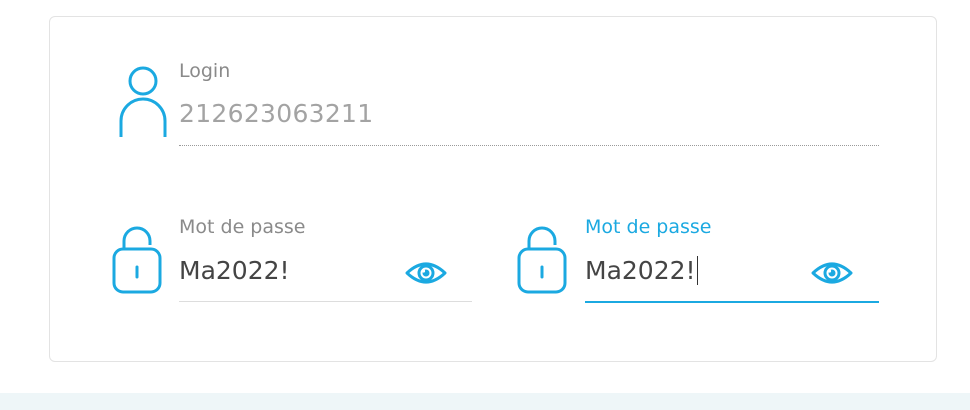 Image resolution: width=970 pixels, height=410 pixels. I want to click on text-caret, so click(697, 270).